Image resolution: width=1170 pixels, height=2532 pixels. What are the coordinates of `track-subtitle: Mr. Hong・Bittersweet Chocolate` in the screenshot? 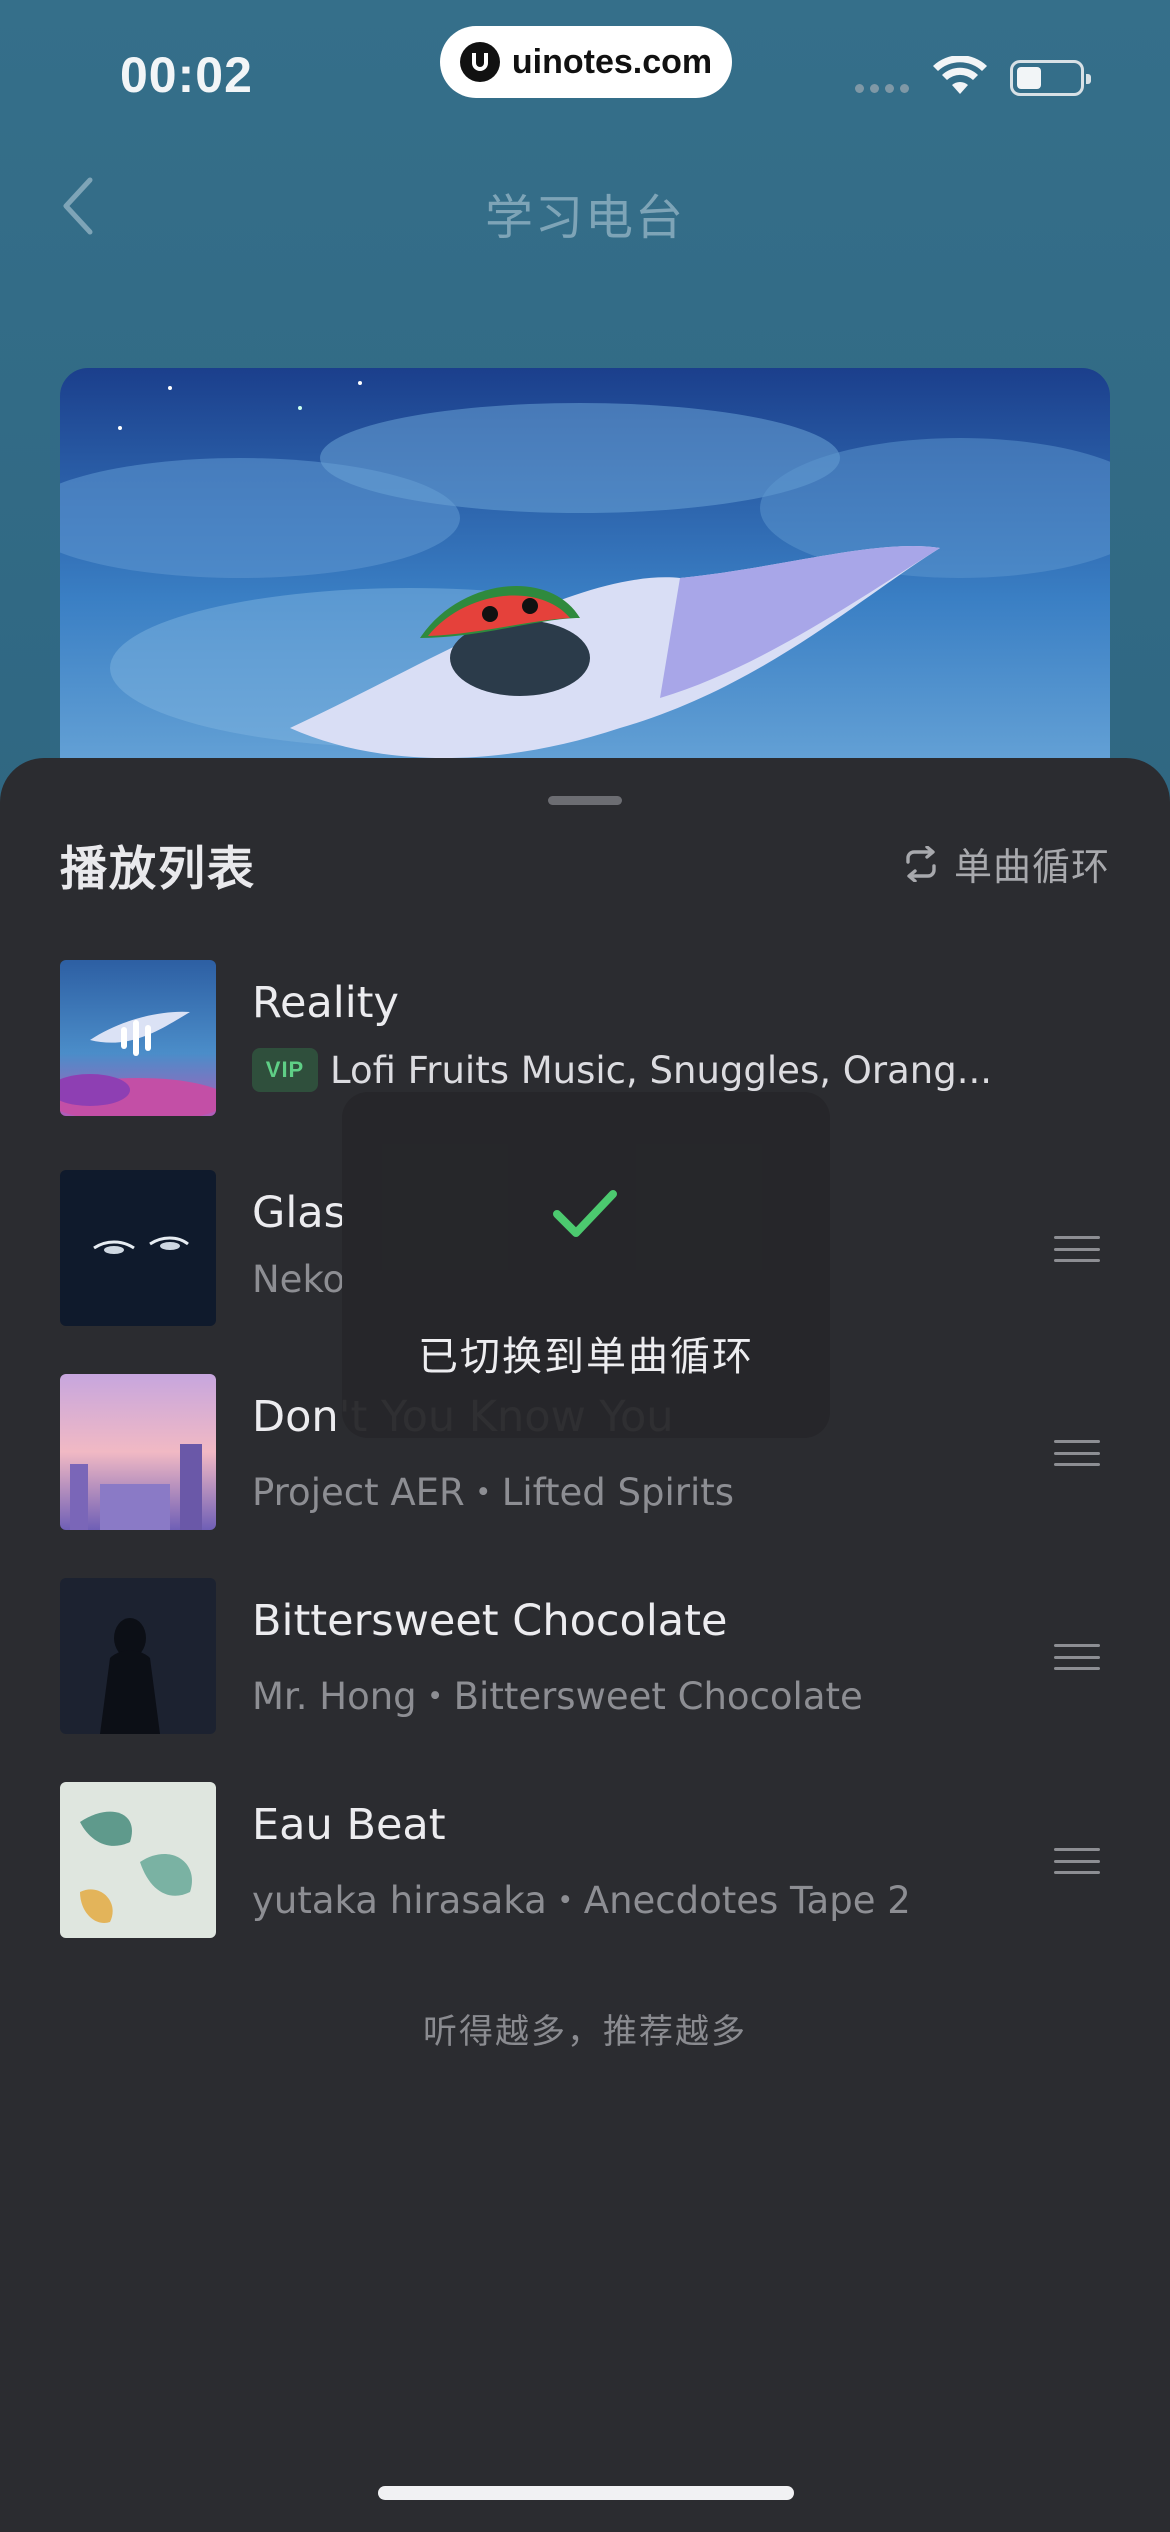 It's located at (557, 1696).